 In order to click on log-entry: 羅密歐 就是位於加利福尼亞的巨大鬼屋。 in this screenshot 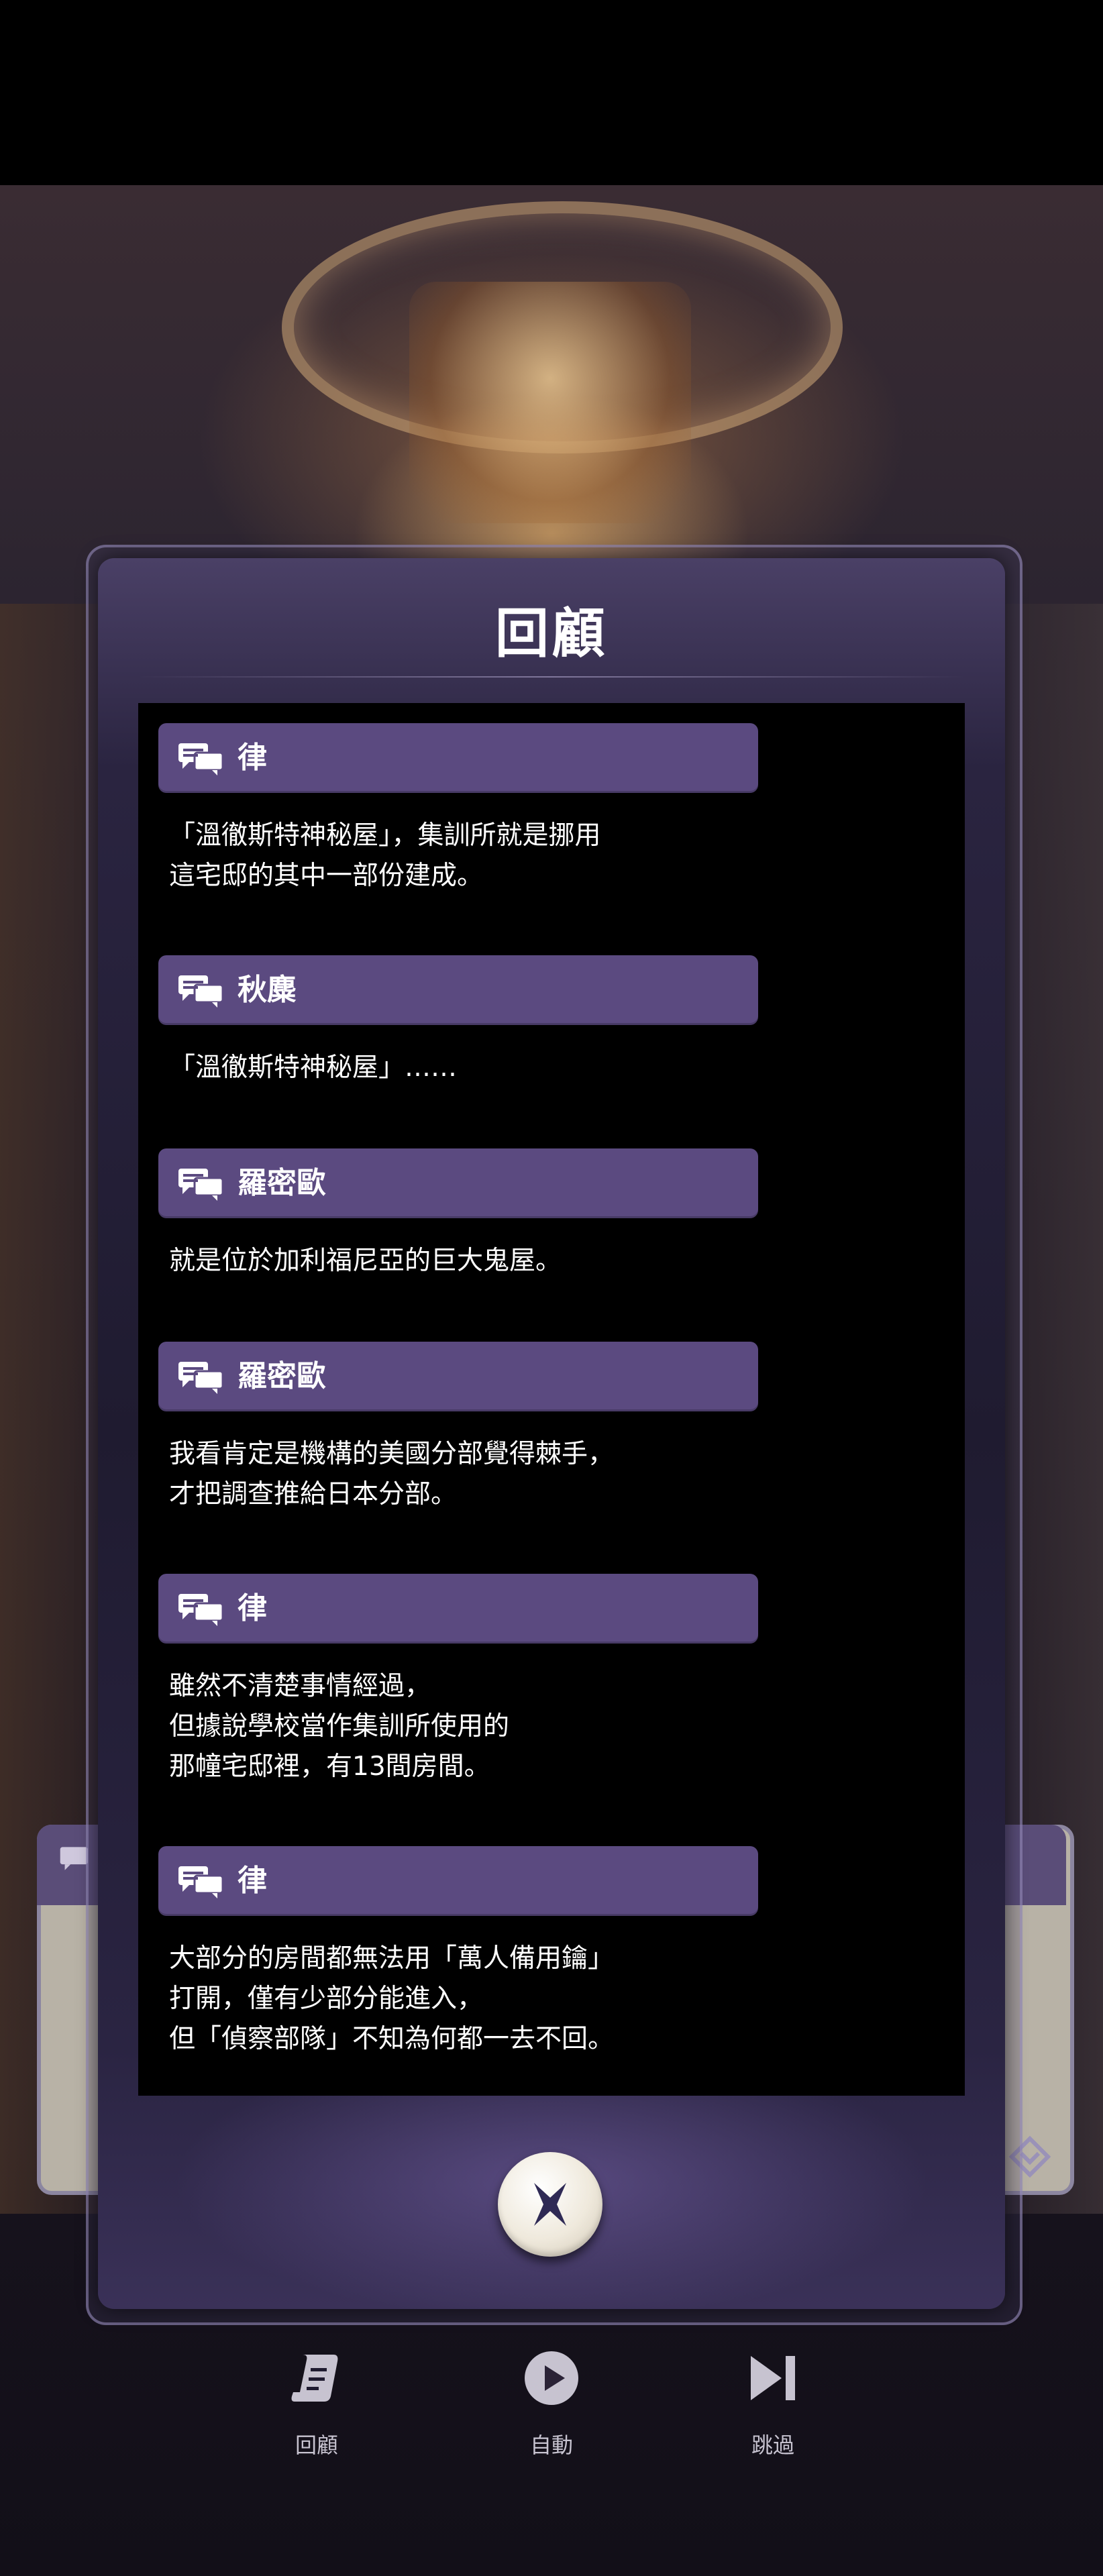, I will do `click(527, 1214)`.